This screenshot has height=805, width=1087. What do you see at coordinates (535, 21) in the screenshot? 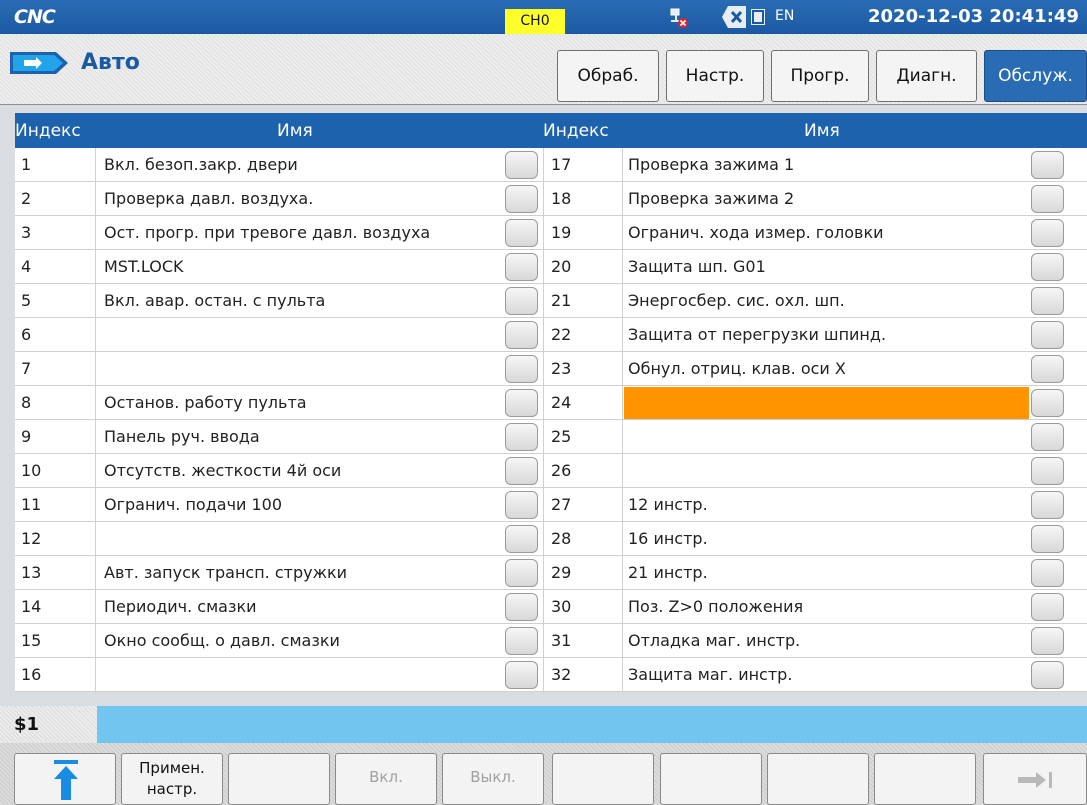
I see `channel-indicator: CH0` at bounding box center [535, 21].